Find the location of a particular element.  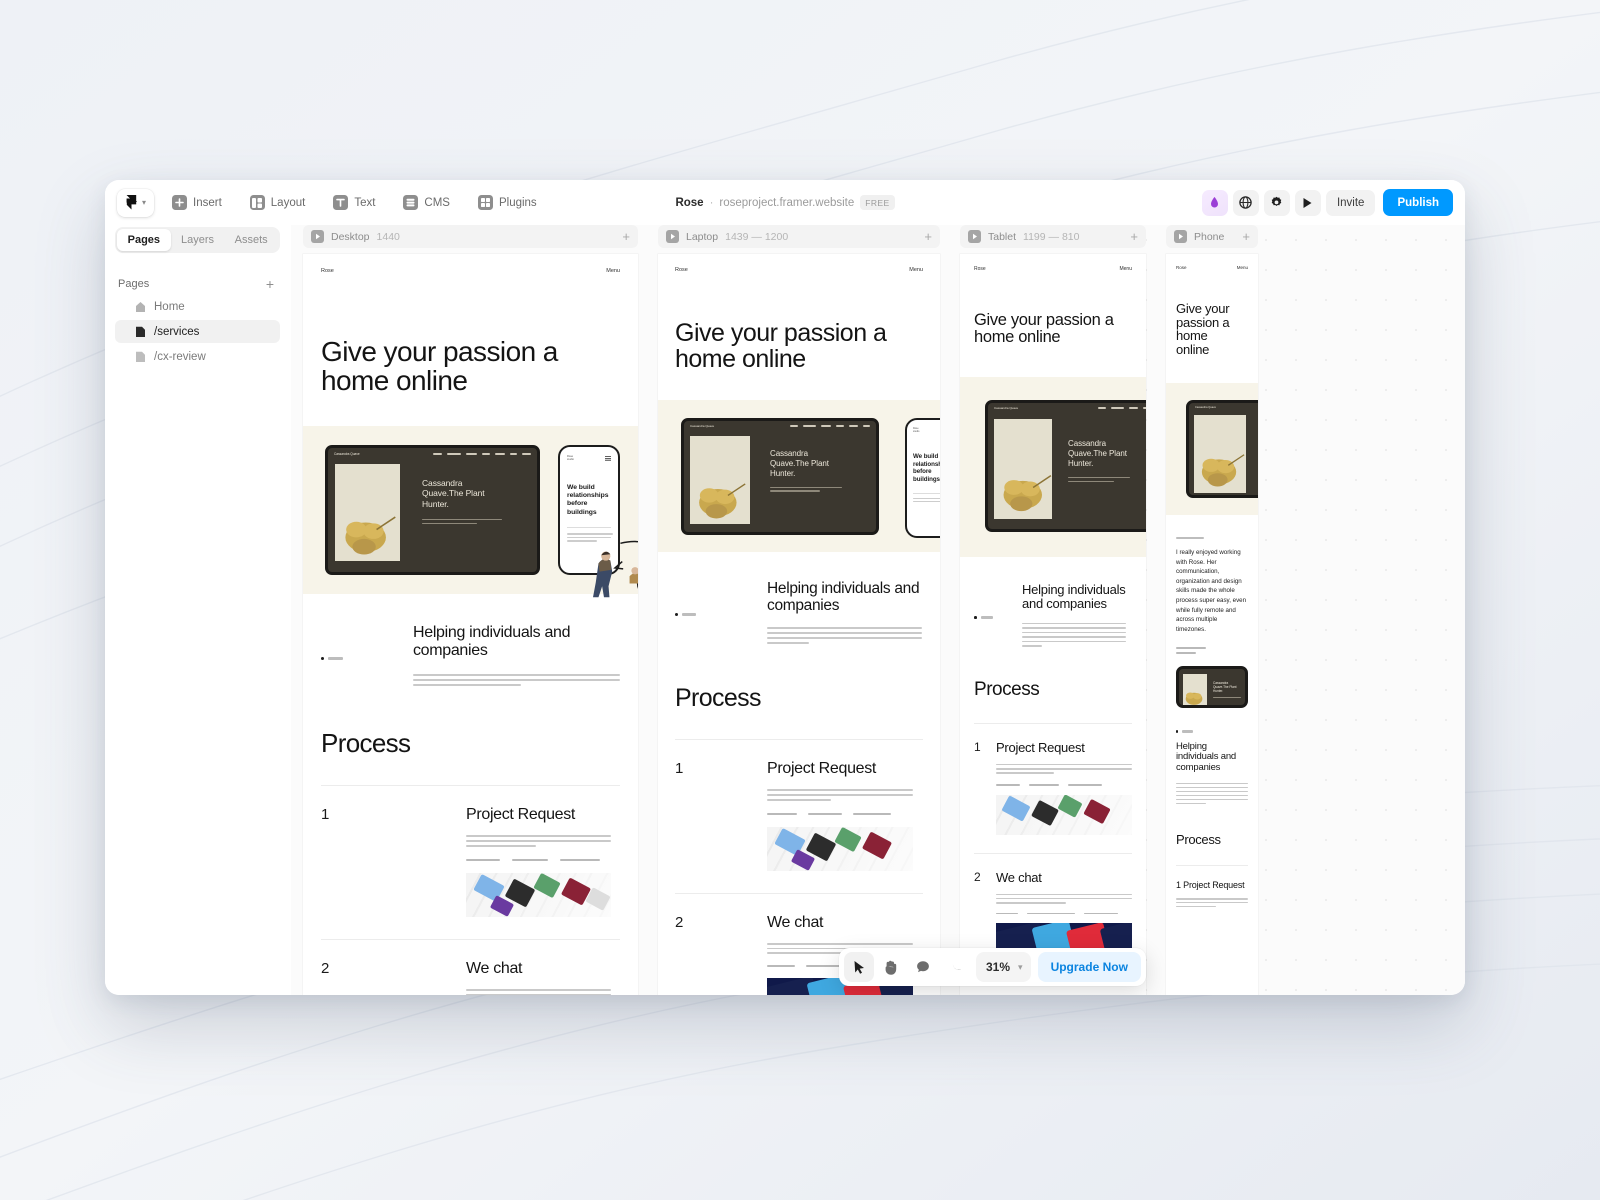

sidebar-item-label: Home is located at coordinates (169, 306).